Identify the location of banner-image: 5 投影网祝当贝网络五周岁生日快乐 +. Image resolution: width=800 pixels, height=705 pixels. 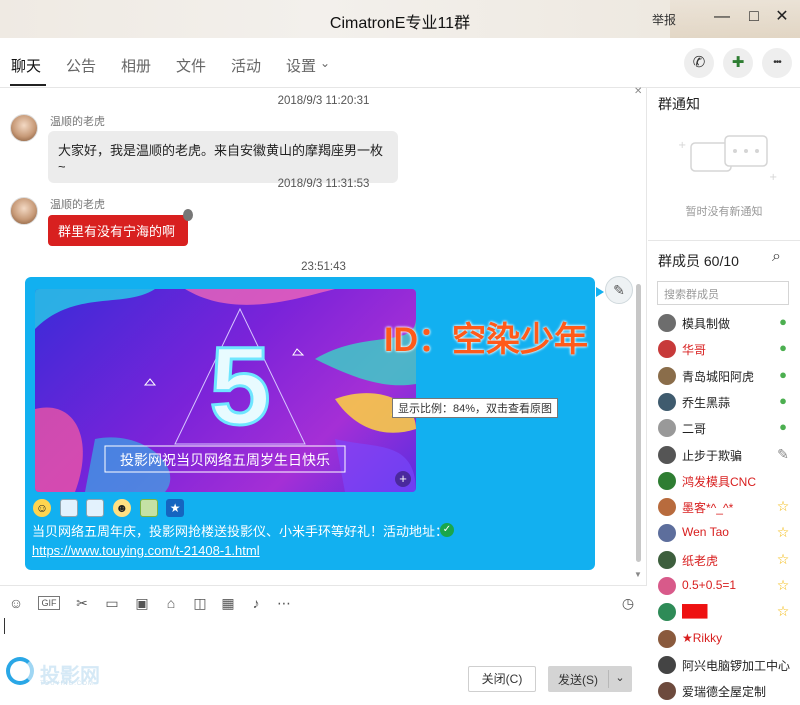
(225, 390).